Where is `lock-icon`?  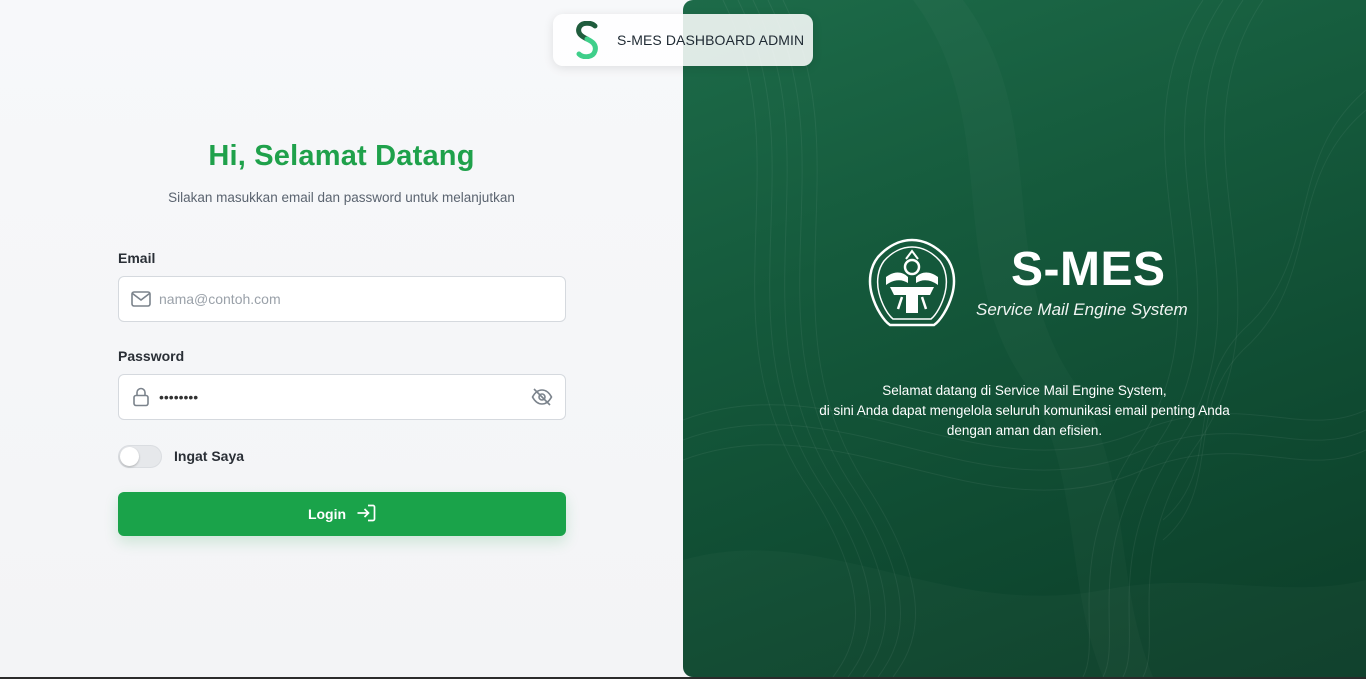 lock-icon is located at coordinates (141, 397).